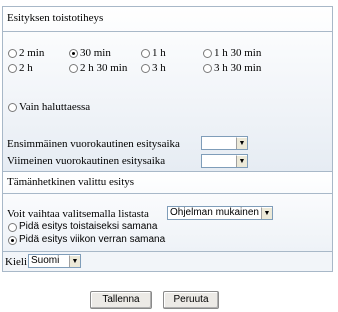  Describe the element at coordinates (12, 68) in the screenshot. I see `radio-2-h` at that location.